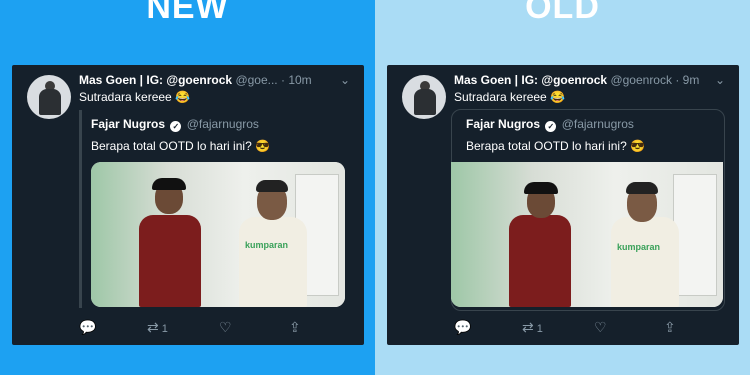  What do you see at coordinates (80, 209) in the screenshot?
I see `quote-rail` at bounding box center [80, 209].